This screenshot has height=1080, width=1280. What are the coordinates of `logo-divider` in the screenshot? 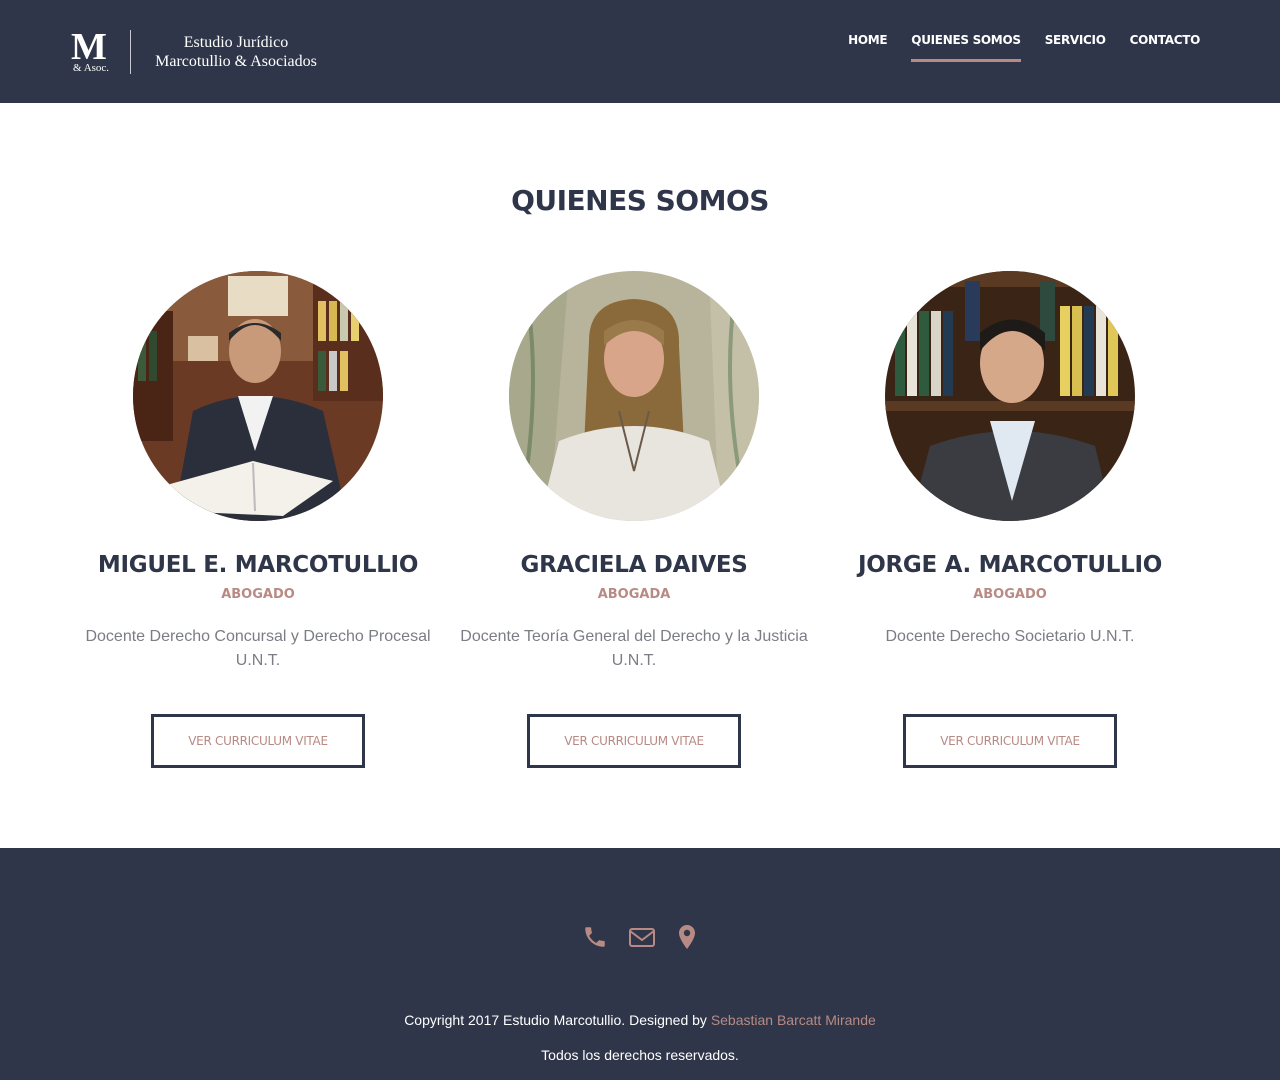 It's located at (130, 52).